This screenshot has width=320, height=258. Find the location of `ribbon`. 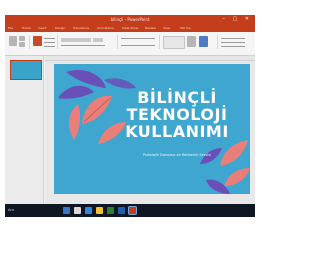

ribbon is located at coordinates (130, 44).